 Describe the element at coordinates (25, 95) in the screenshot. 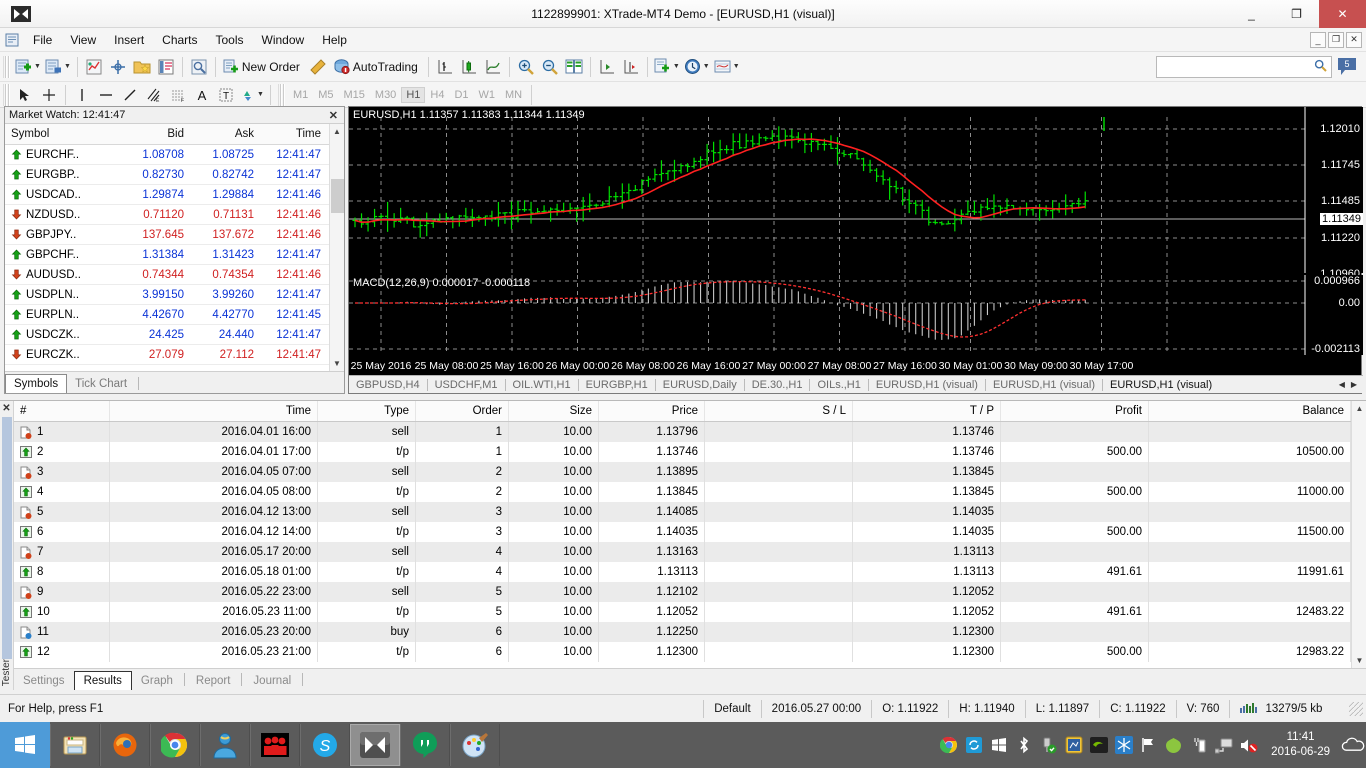

I see `cursor-icon` at that location.